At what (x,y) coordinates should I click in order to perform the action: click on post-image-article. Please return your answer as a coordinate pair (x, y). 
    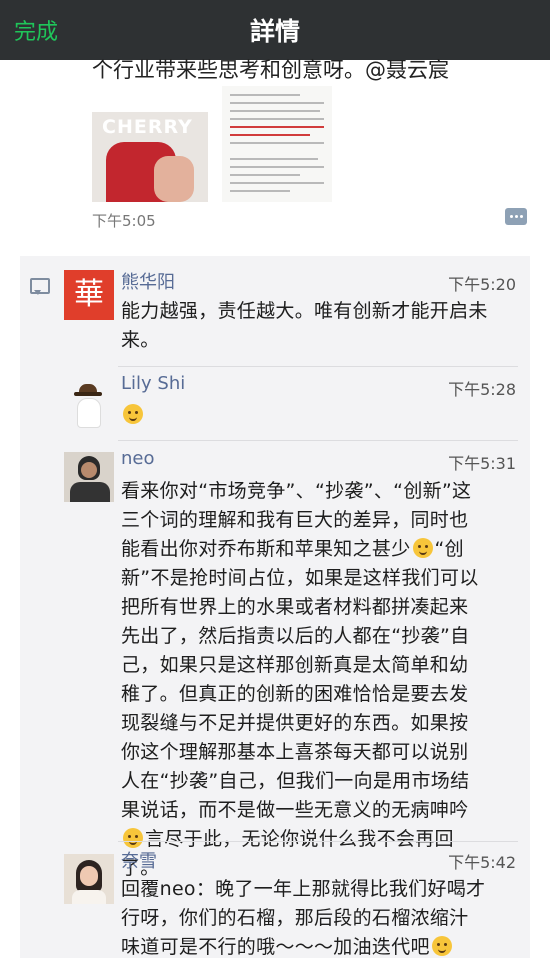
    Looking at the image, I should click on (277, 144).